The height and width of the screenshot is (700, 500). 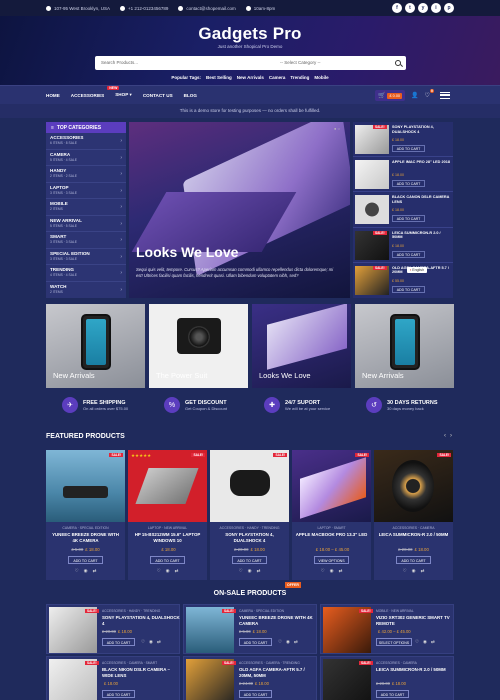 I want to click on nav-item-shop: SHOP ▾ NEW, so click(x=119, y=92).